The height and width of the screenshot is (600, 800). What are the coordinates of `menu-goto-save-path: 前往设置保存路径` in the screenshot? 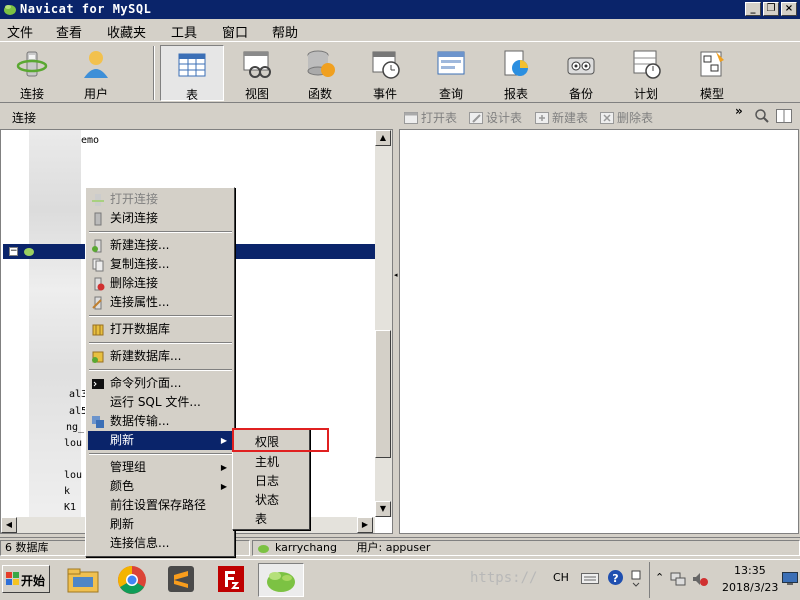 It's located at (160, 505).